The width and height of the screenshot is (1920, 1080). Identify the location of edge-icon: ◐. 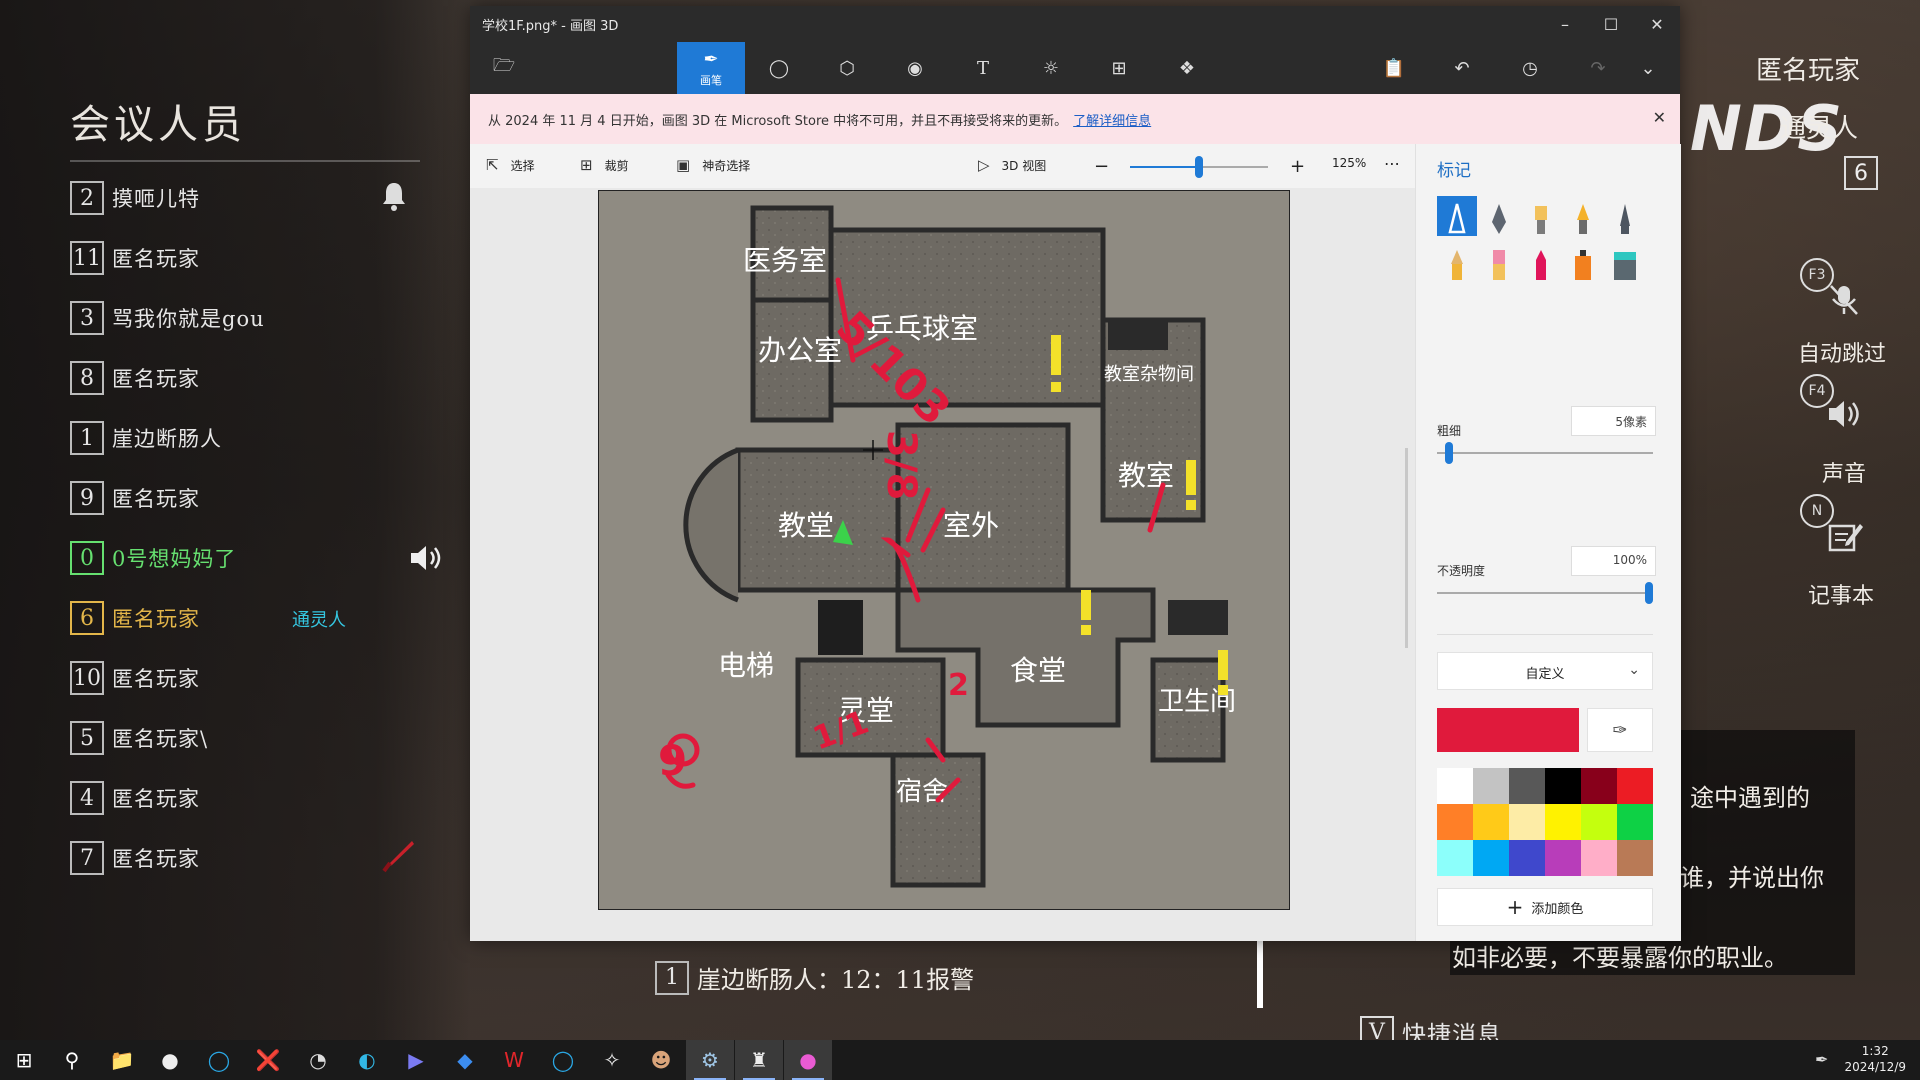
(367, 1060).